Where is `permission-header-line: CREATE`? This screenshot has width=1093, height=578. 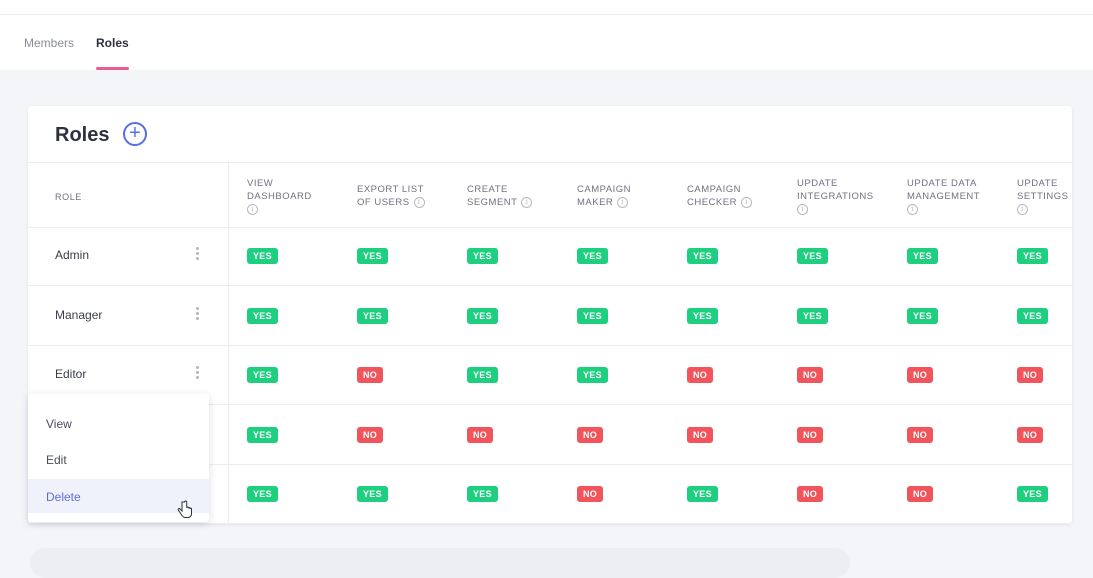 permission-header-line: CREATE is located at coordinates (487, 189).